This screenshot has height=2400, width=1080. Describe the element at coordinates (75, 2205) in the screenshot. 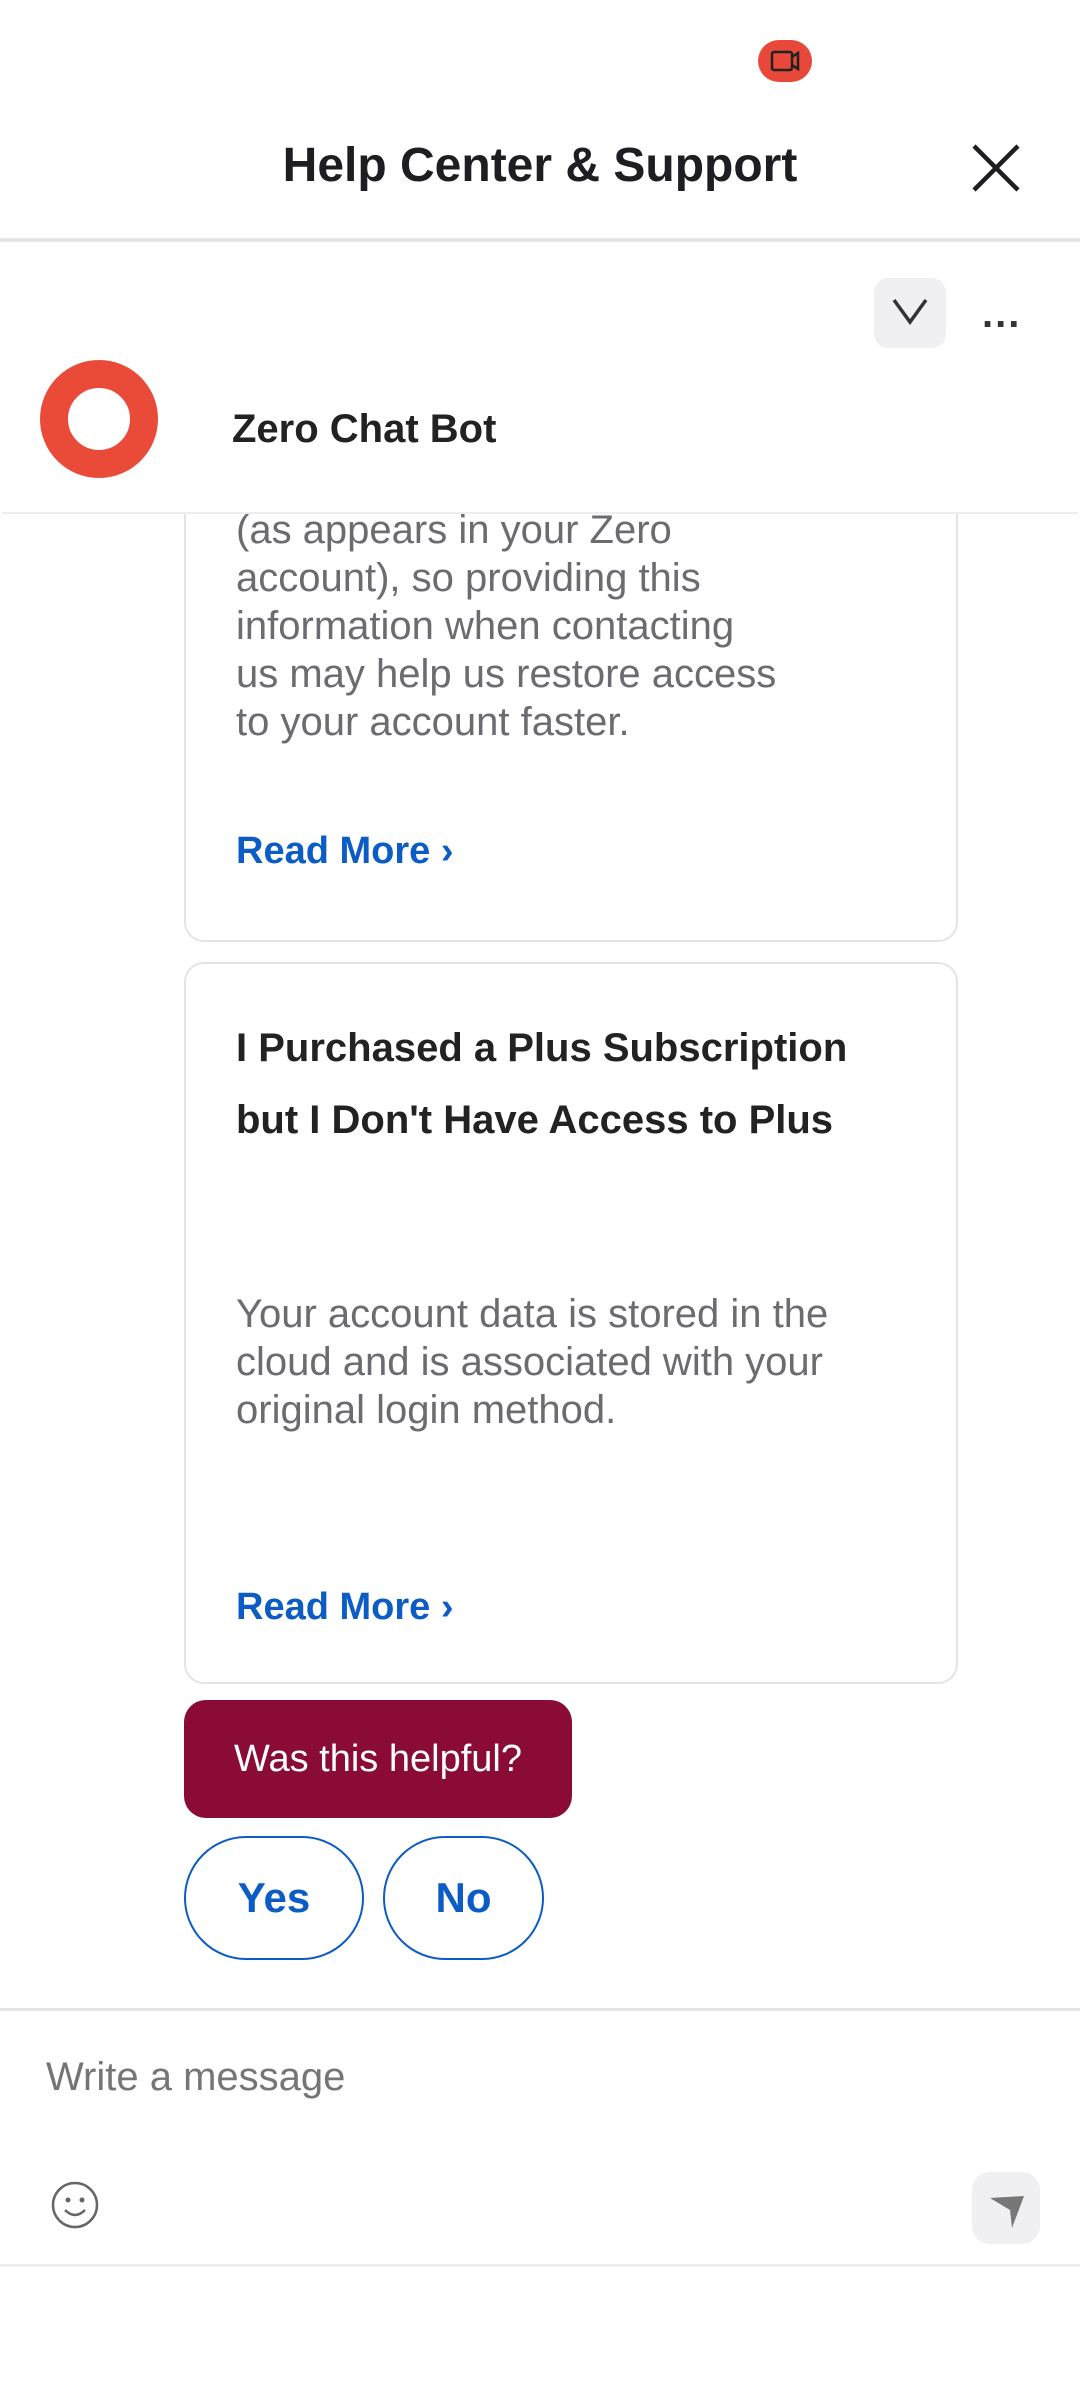

I see `emoji-icon` at that location.